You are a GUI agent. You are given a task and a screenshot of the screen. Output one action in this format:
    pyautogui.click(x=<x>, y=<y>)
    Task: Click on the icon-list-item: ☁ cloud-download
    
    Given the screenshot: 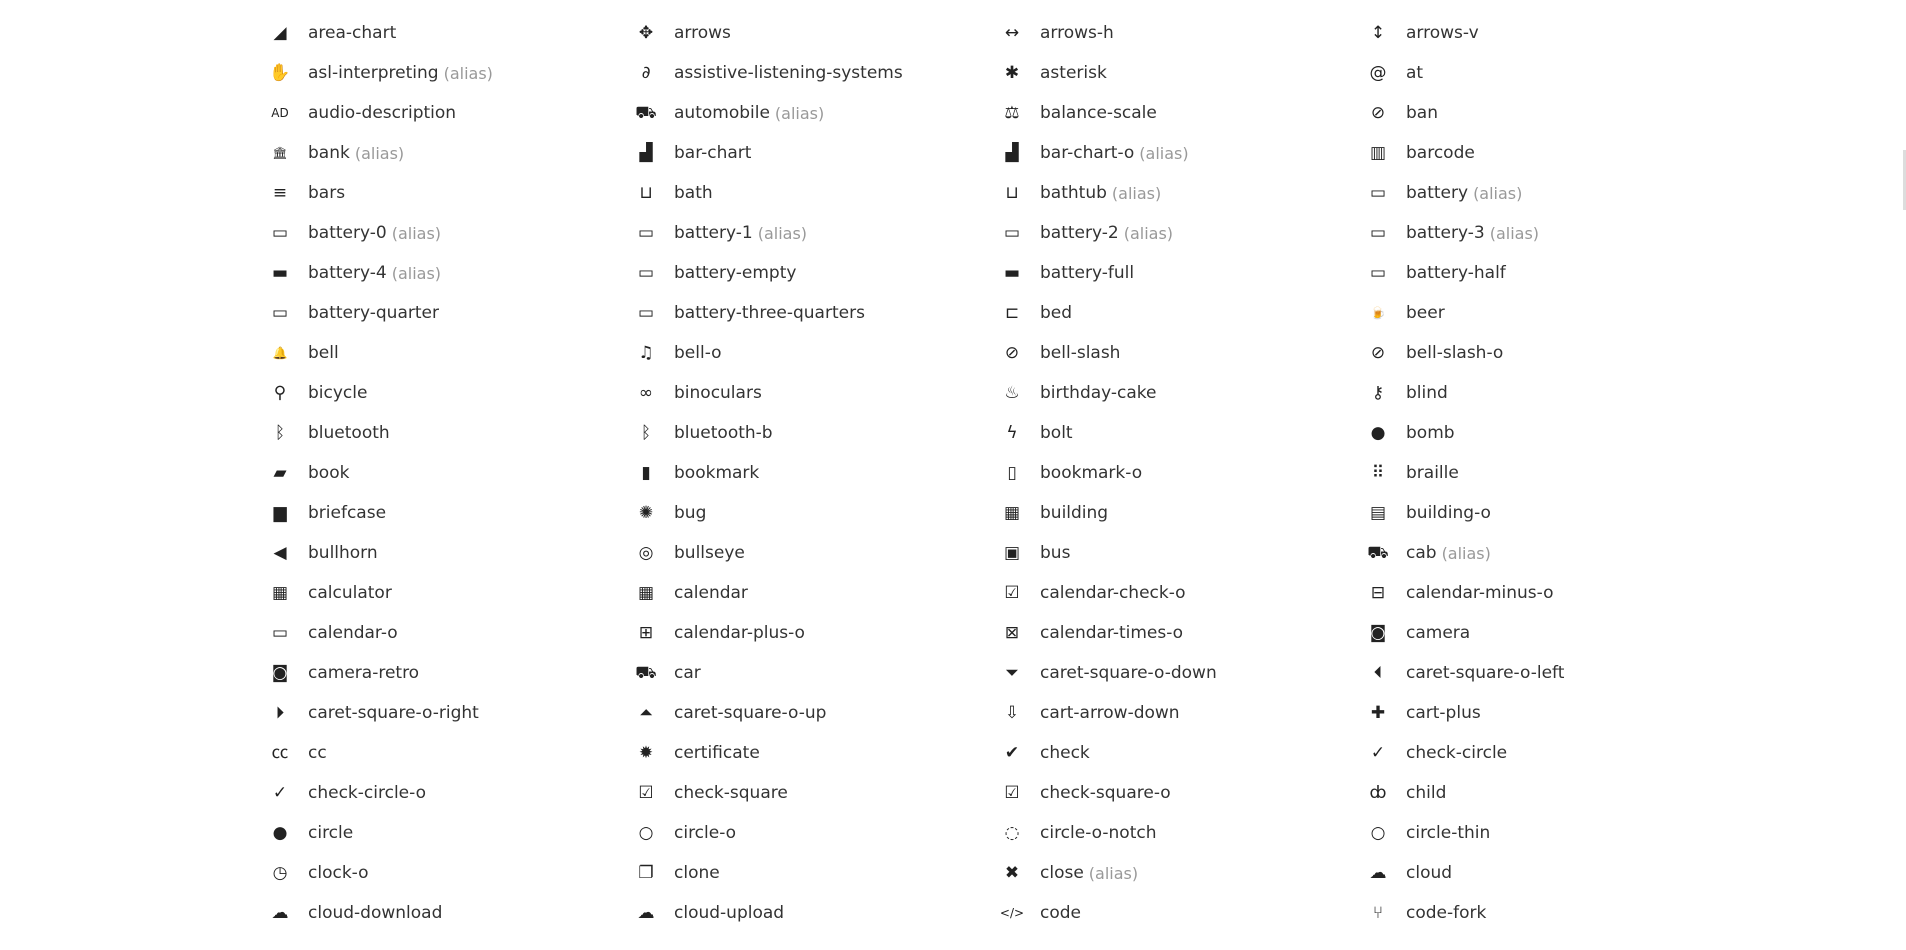 What is the action you would take?
    pyautogui.click(x=449, y=913)
    